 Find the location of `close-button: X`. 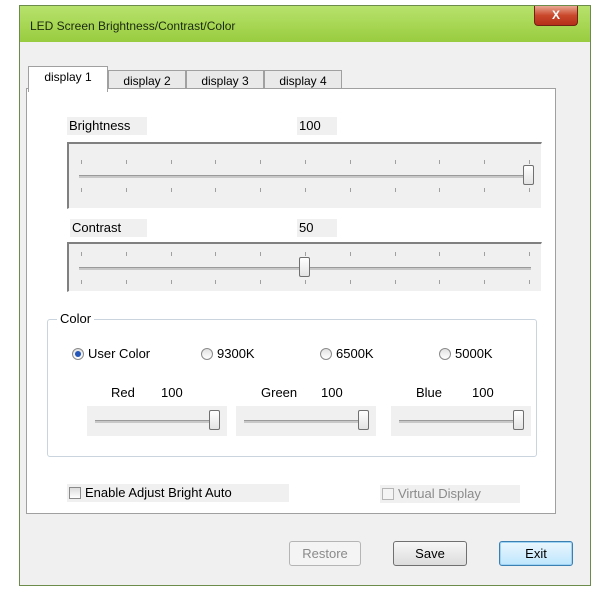

close-button: X is located at coordinates (556, 16).